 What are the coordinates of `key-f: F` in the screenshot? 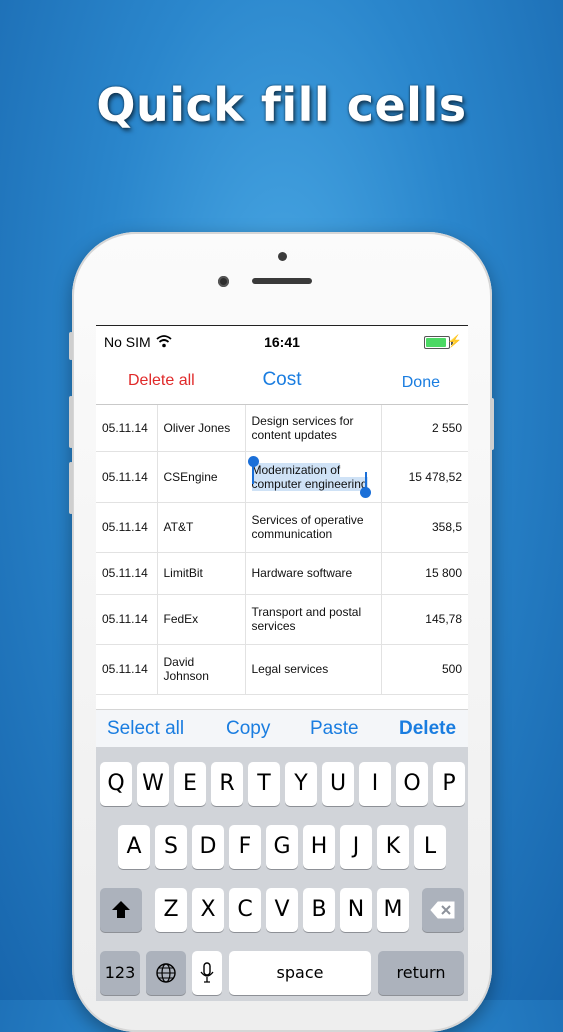 It's located at (245, 847).